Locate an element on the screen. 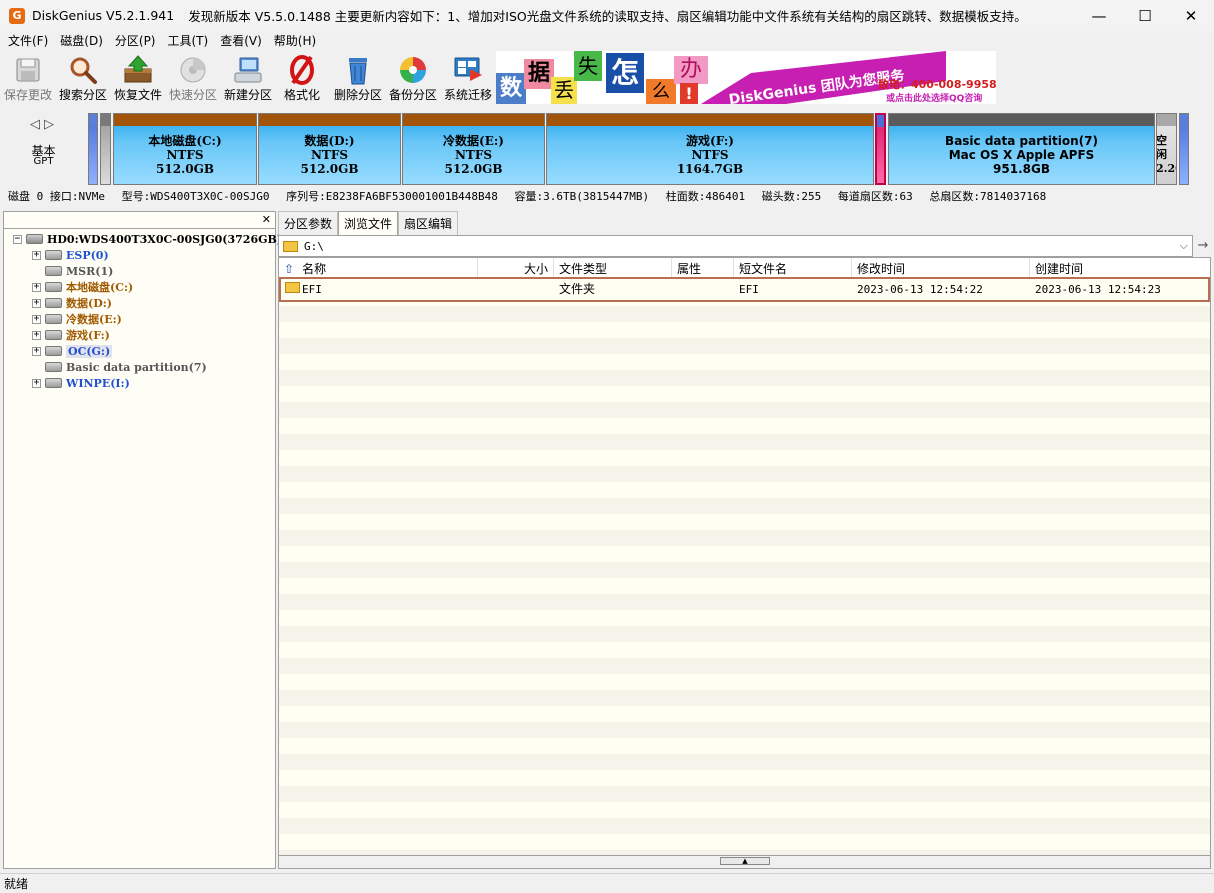  quick-partition-label: 快速分区 is located at coordinates (193, 95).